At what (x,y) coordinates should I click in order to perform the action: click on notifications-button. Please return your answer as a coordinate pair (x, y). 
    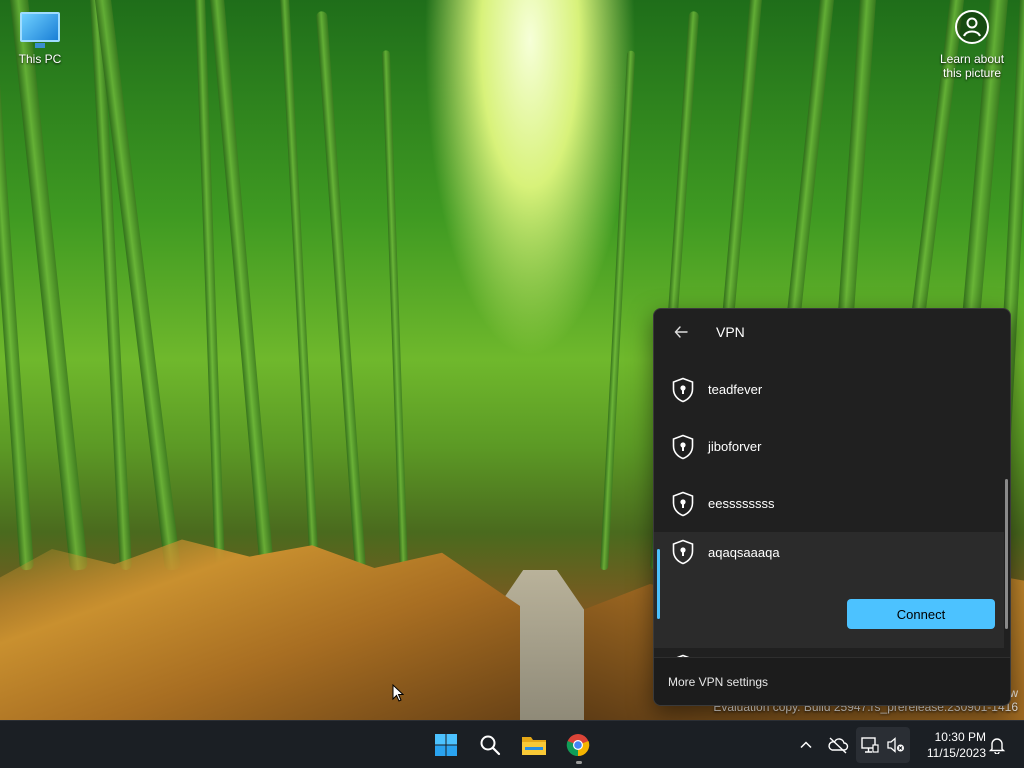
    Looking at the image, I should click on (997, 745).